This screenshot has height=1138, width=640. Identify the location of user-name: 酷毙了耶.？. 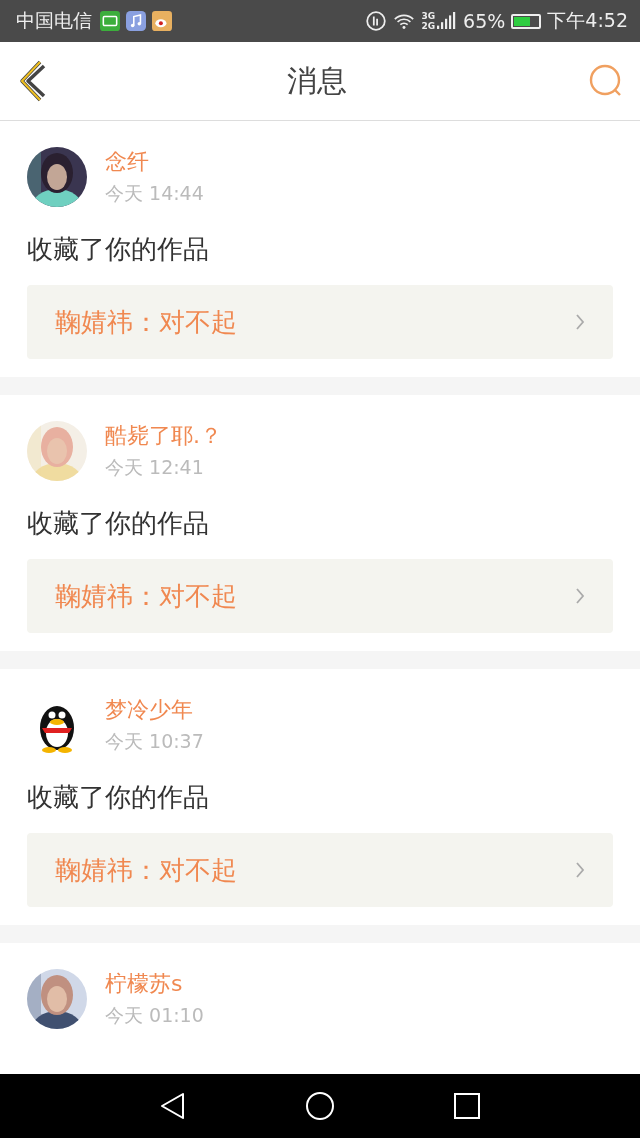
(163, 436).